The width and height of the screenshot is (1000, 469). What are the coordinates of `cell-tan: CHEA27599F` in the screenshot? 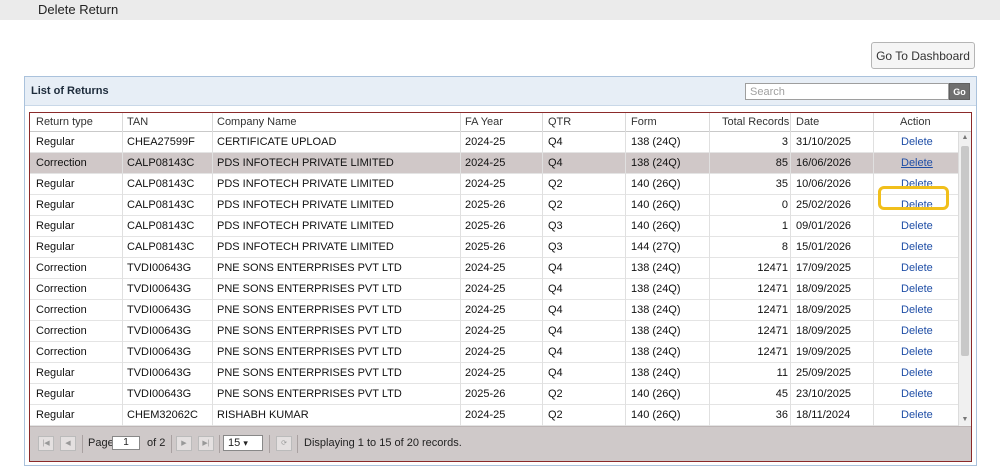 It's located at (161, 142).